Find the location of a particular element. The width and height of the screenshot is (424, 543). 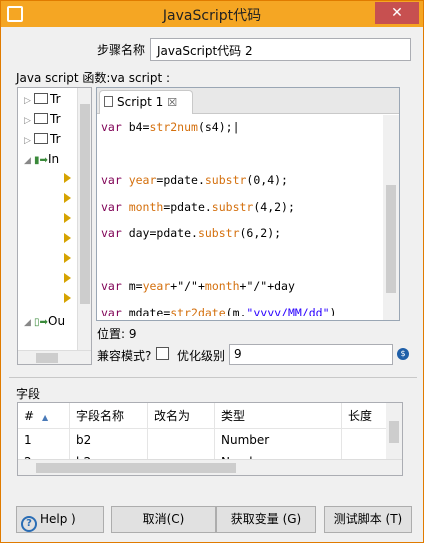

table-row: 1 b2 Number is located at coordinates (203, 440).